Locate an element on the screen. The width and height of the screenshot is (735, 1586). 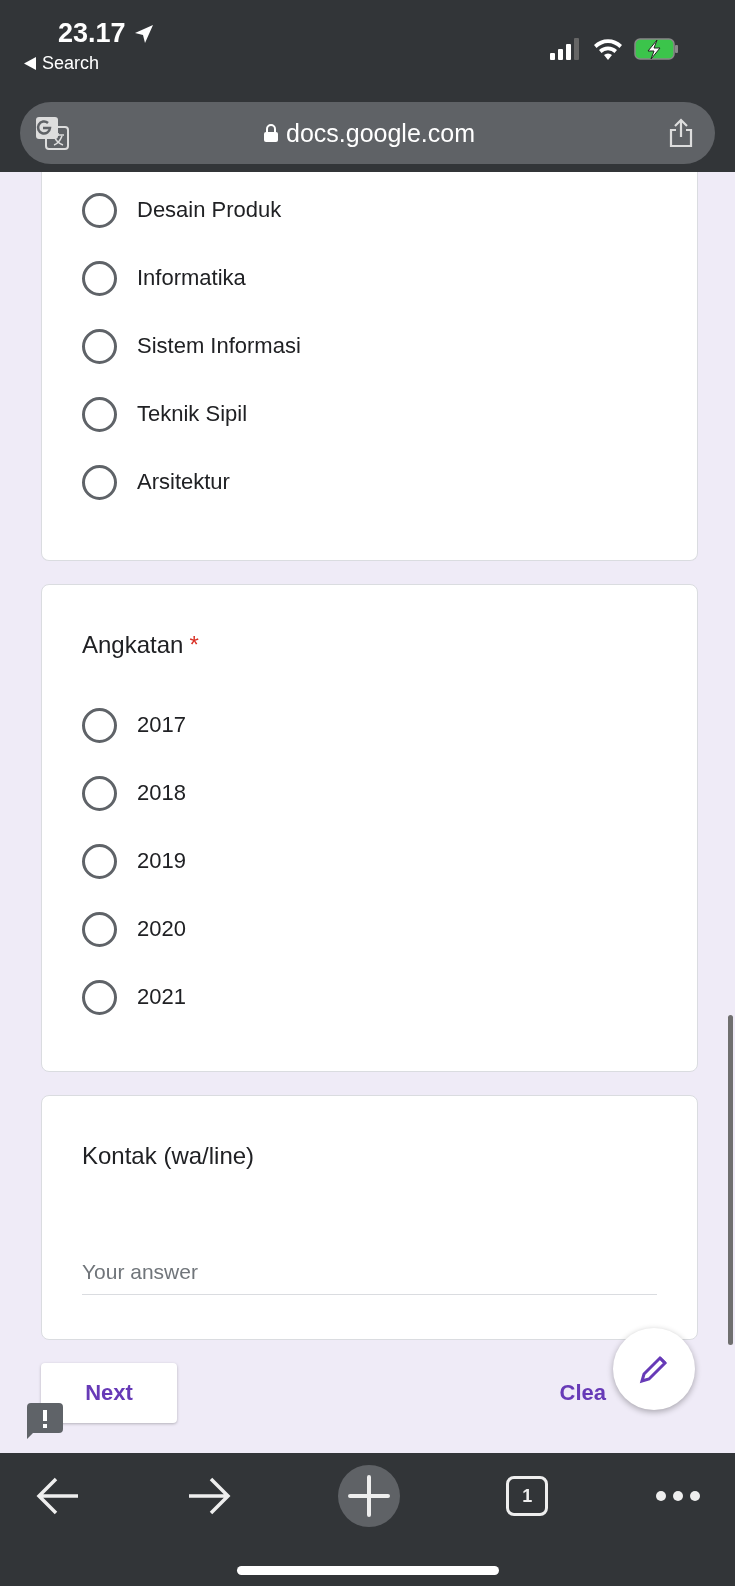
plus-icon is located at coordinates (368, 1496).